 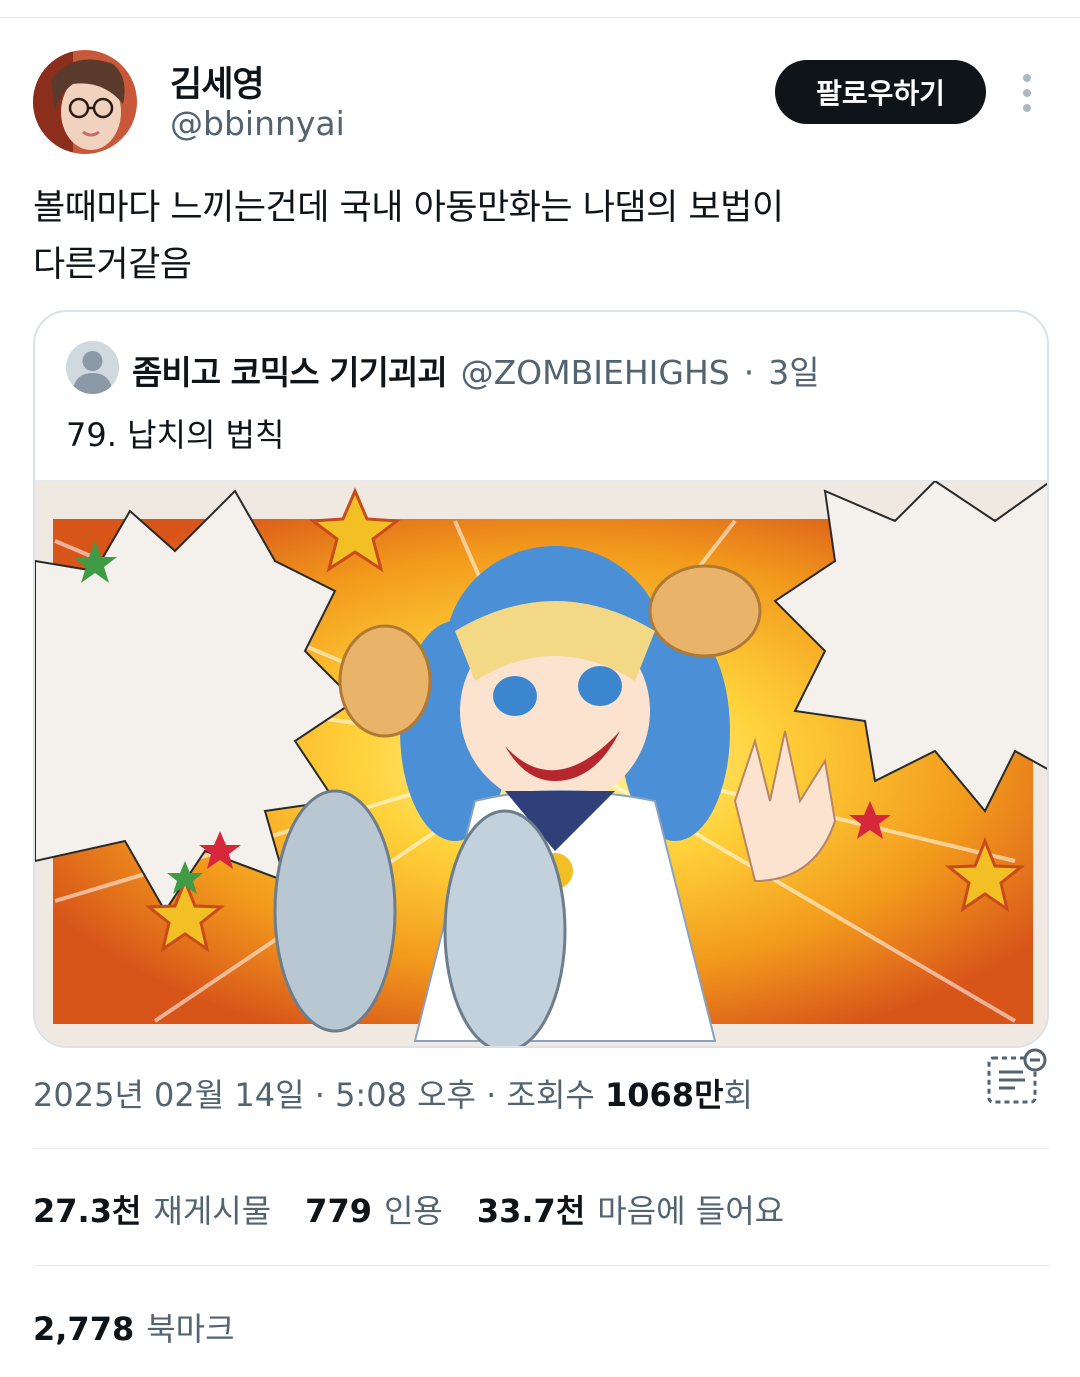 What do you see at coordinates (85, 102) in the screenshot?
I see `author-avatar` at bounding box center [85, 102].